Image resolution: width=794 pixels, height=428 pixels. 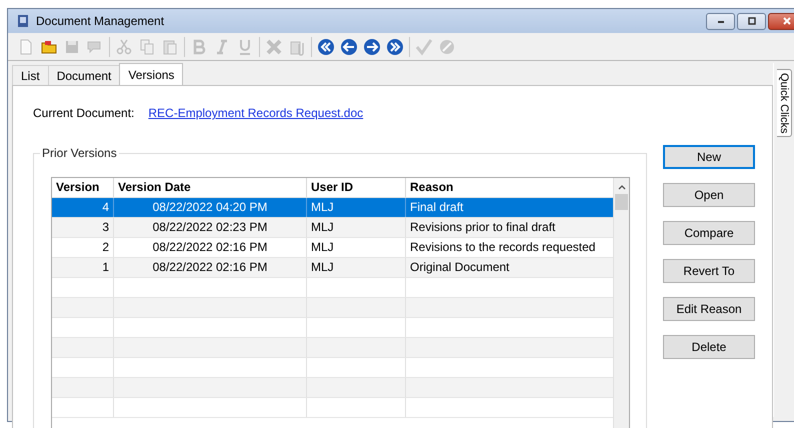 What do you see at coordinates (83, 207) in the screenshot?
I see `table-cell: 4` at bounding box center [83, 207].